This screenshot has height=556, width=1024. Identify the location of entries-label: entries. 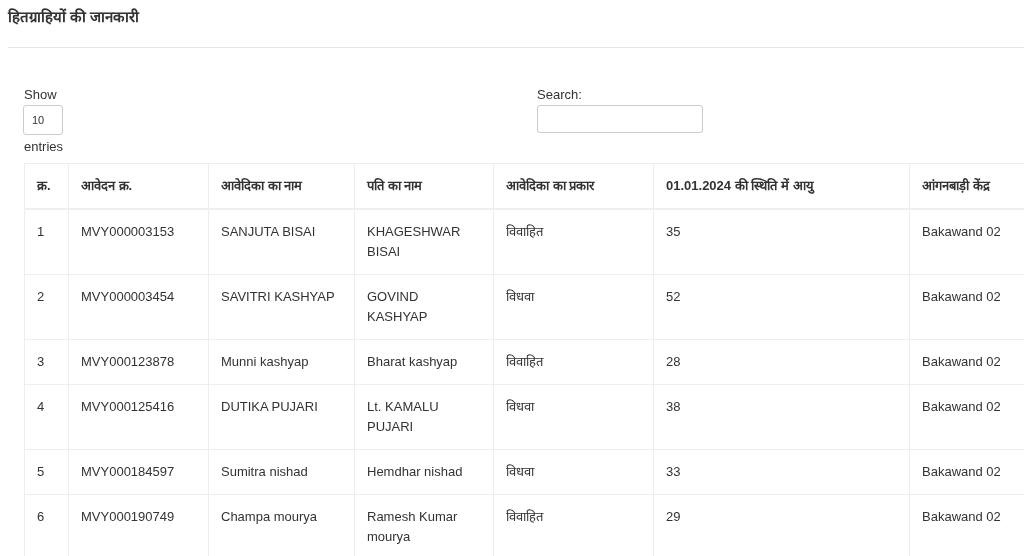
(44, 146).